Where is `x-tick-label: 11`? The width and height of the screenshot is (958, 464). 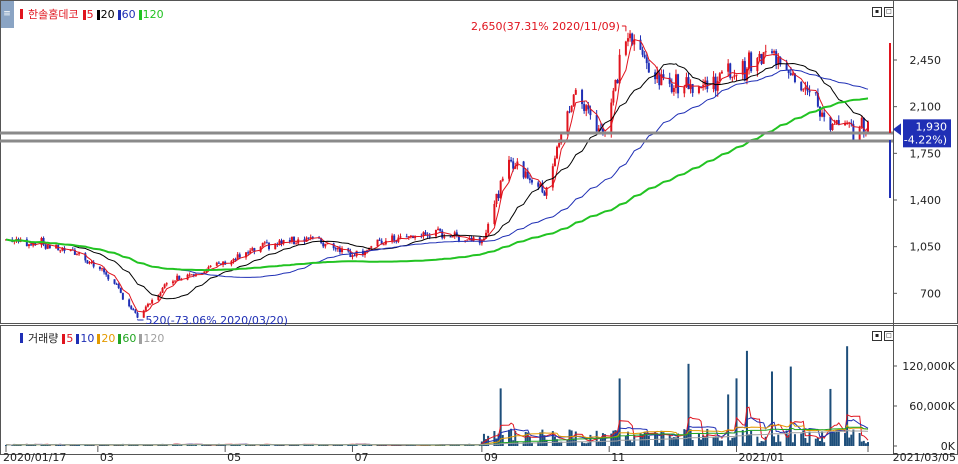
x-tick-label: 11 is located at coordinates (618, 457).